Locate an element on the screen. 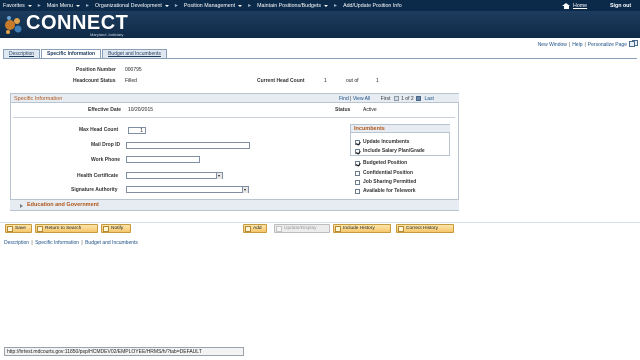  nav-position-management: Position Management is located at coordinates (213, 5).